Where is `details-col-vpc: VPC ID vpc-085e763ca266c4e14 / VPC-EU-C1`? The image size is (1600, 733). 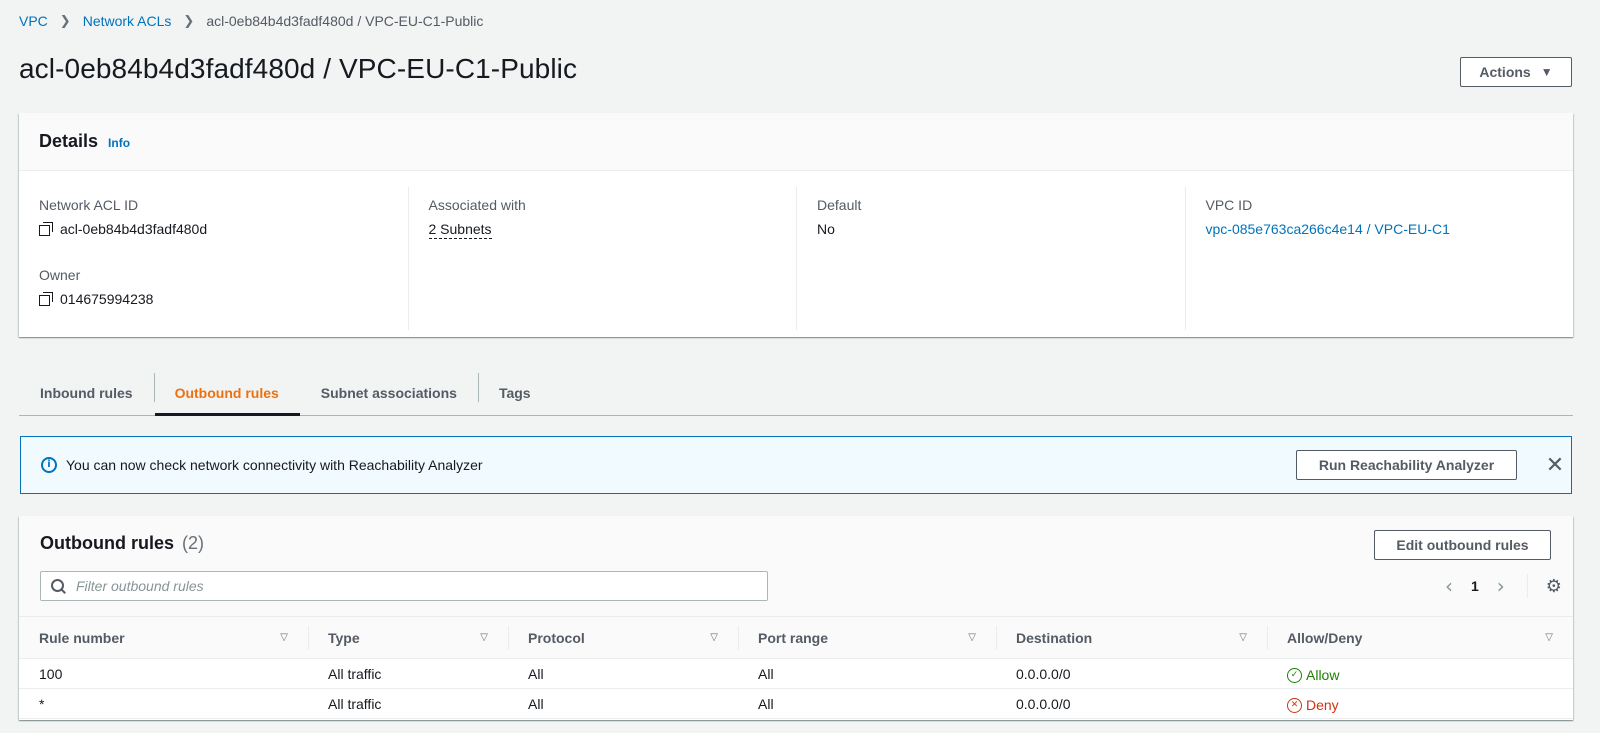
details-col-vpc: VPC ID vpc-085e763ca266c4e14 / VPC-EU-C1 is located at coordinates (1379, 258).